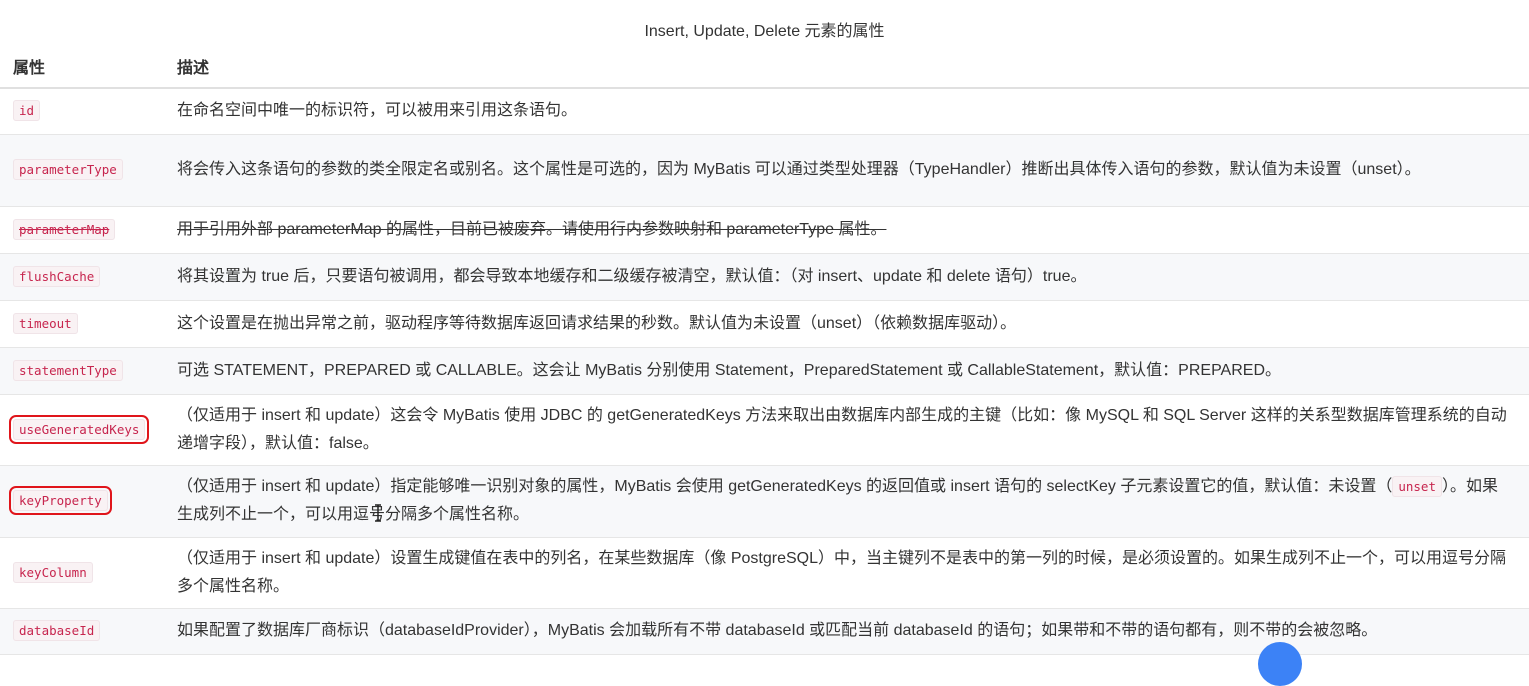 This screenshot has height=686, width=1529. I want to click on desc-id: 在命名空间中唯一的标识符，可以被用来引用这条语句。, so click(377, 111).